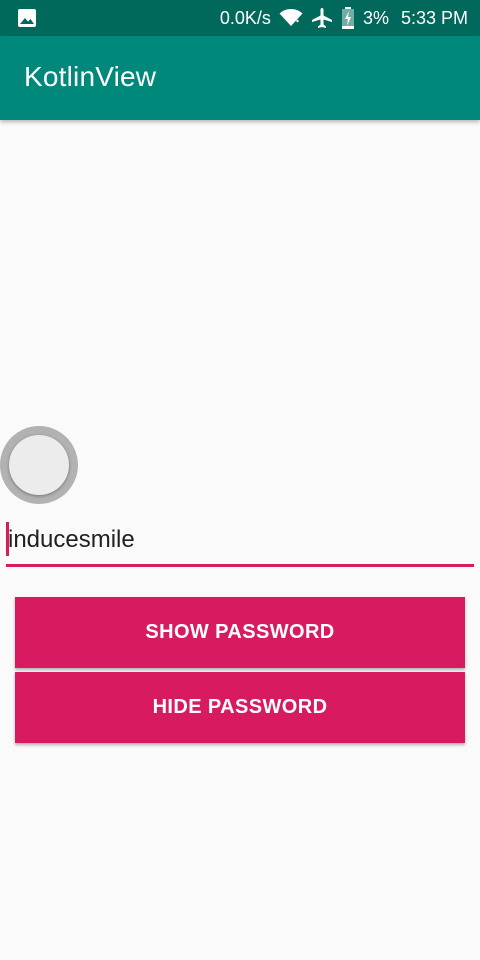 The width and height of the screenshot is (480, 960). What do you see at coordinates (90, 76) in the screenshot?
I see `app-title: KotlinView` at bounding box center [90, 76].